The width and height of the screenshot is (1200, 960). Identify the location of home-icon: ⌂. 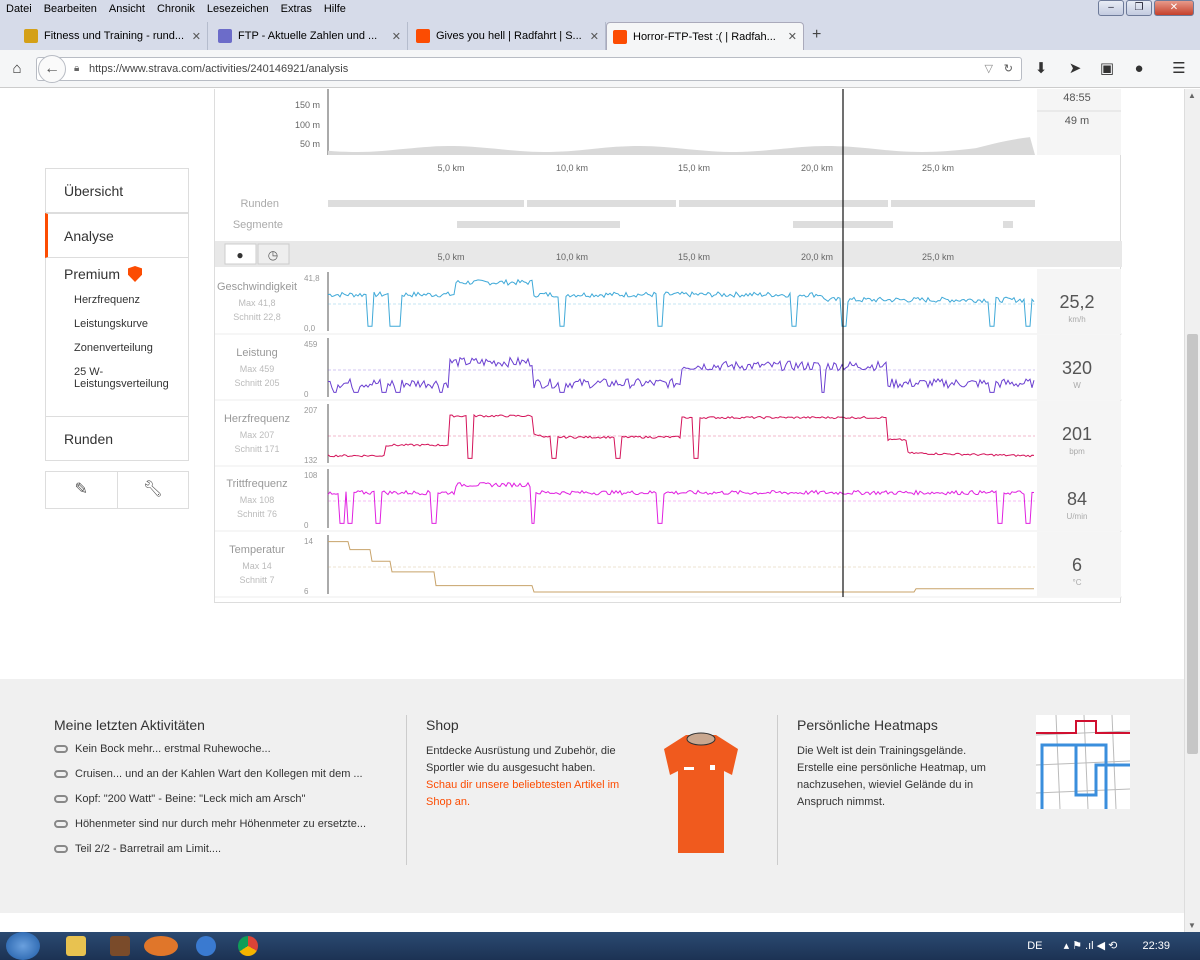
(17, 69).